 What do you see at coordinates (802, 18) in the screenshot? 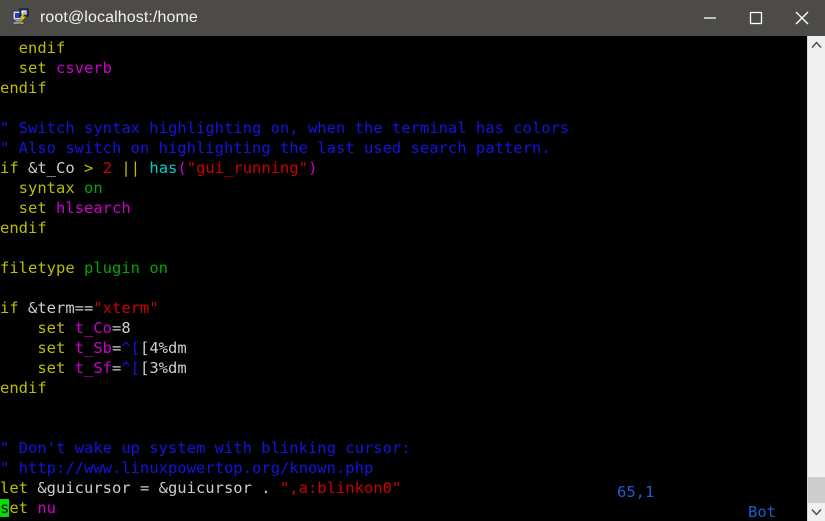
I see `close-button` at bounding box center [802, 18].